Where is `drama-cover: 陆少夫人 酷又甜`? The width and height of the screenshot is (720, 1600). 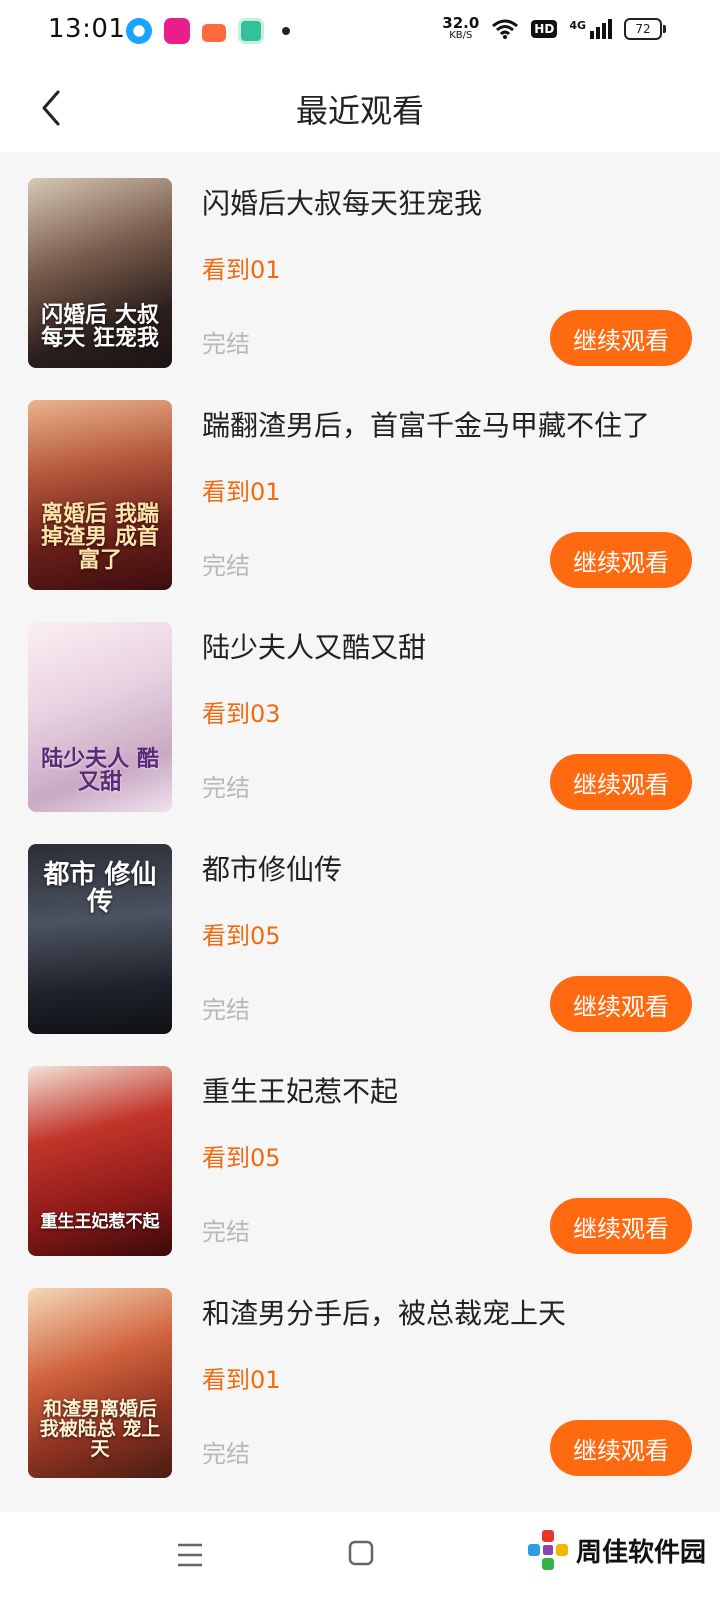 drama-cover: 陆少夫人 酷又甜 is located at coordinates (100, 717).